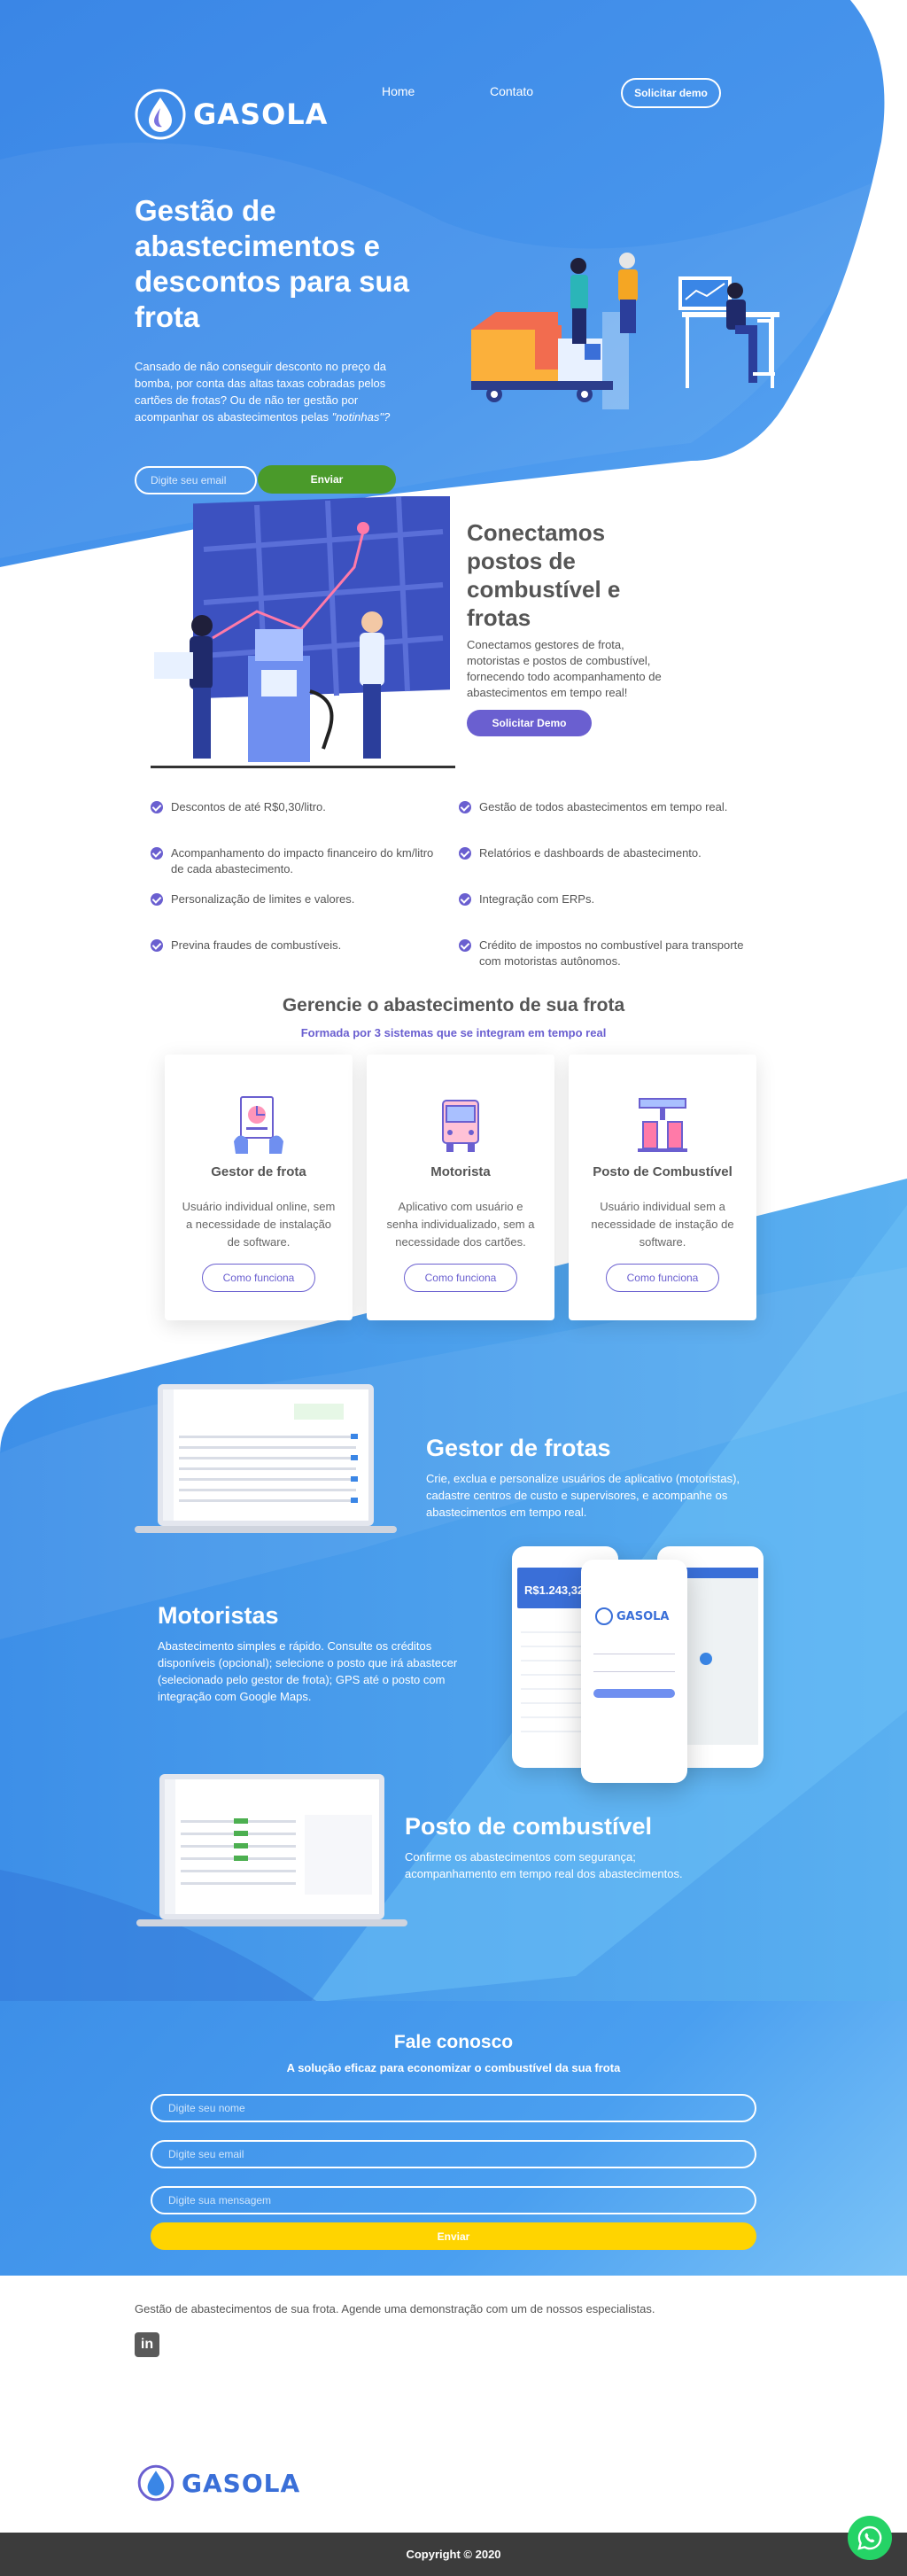 The image size is (907, 2576). What do you see at coordinates (460, 1172) in the screenshot?
I see `card-title: Motorista` at bounding box center [460, 1172].